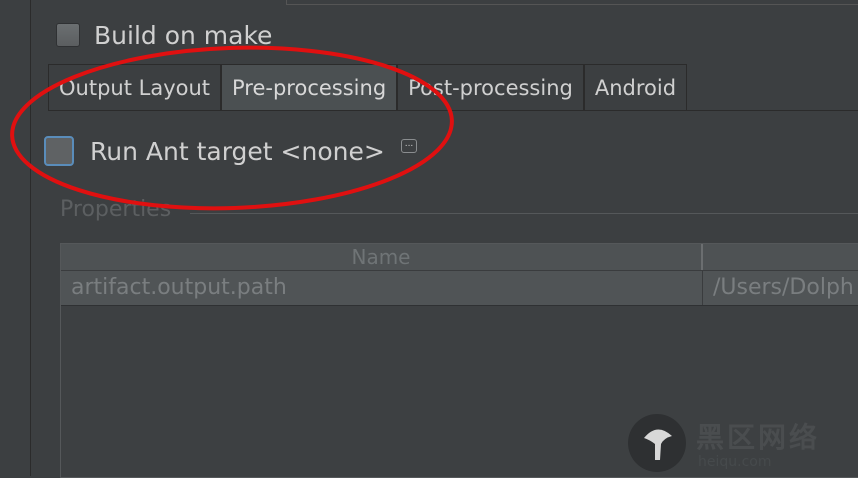  Describe the element at coordinates (15, 238) in the screenshot. I see `left-panel-border` at that location.